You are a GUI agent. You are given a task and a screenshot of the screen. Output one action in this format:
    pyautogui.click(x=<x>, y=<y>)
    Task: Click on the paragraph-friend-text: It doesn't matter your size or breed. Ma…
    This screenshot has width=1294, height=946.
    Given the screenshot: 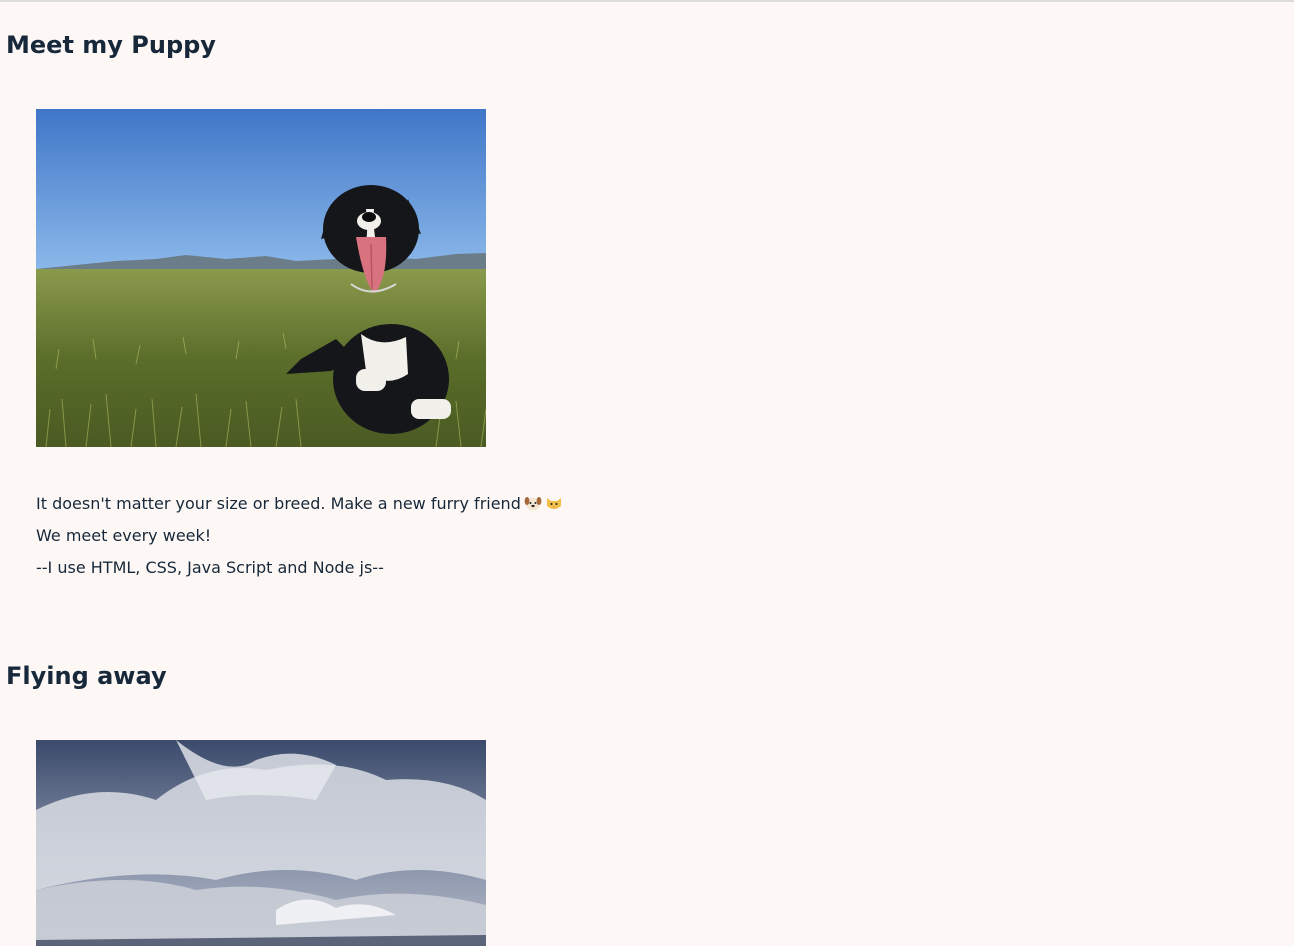 What is the action you would take?
    pyautogui.click(x=278, y=503)
    